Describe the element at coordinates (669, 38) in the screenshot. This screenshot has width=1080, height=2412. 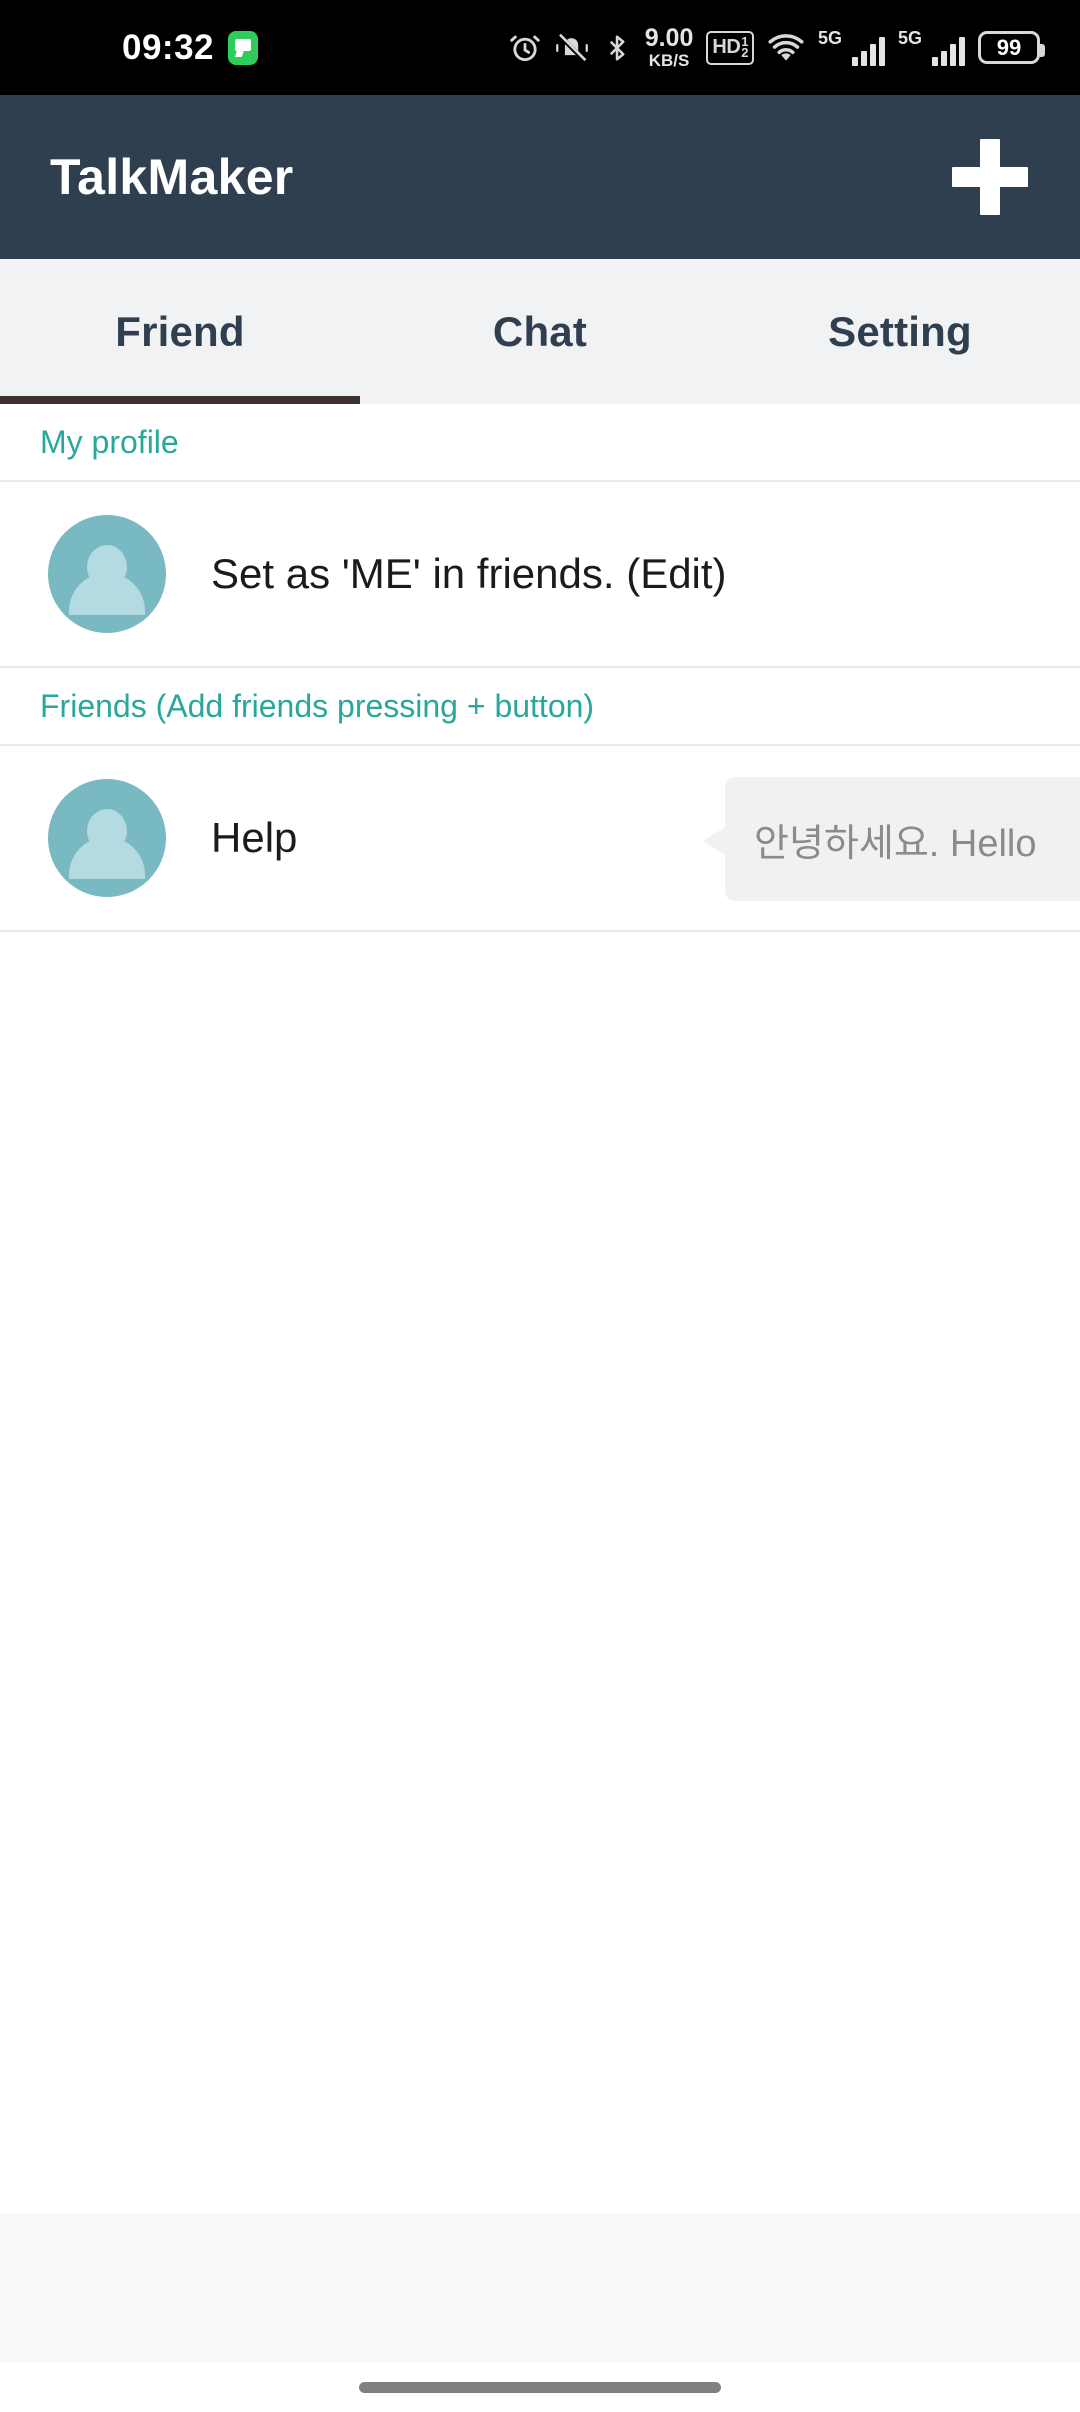
I see `network-speed-value: 9.00` at that location.